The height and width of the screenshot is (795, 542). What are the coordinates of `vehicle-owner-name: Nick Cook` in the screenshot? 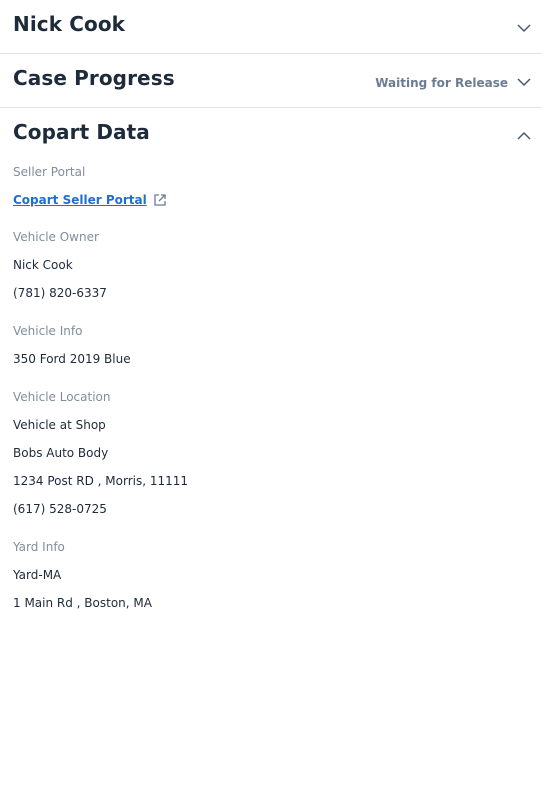 It's located at (43, 265).